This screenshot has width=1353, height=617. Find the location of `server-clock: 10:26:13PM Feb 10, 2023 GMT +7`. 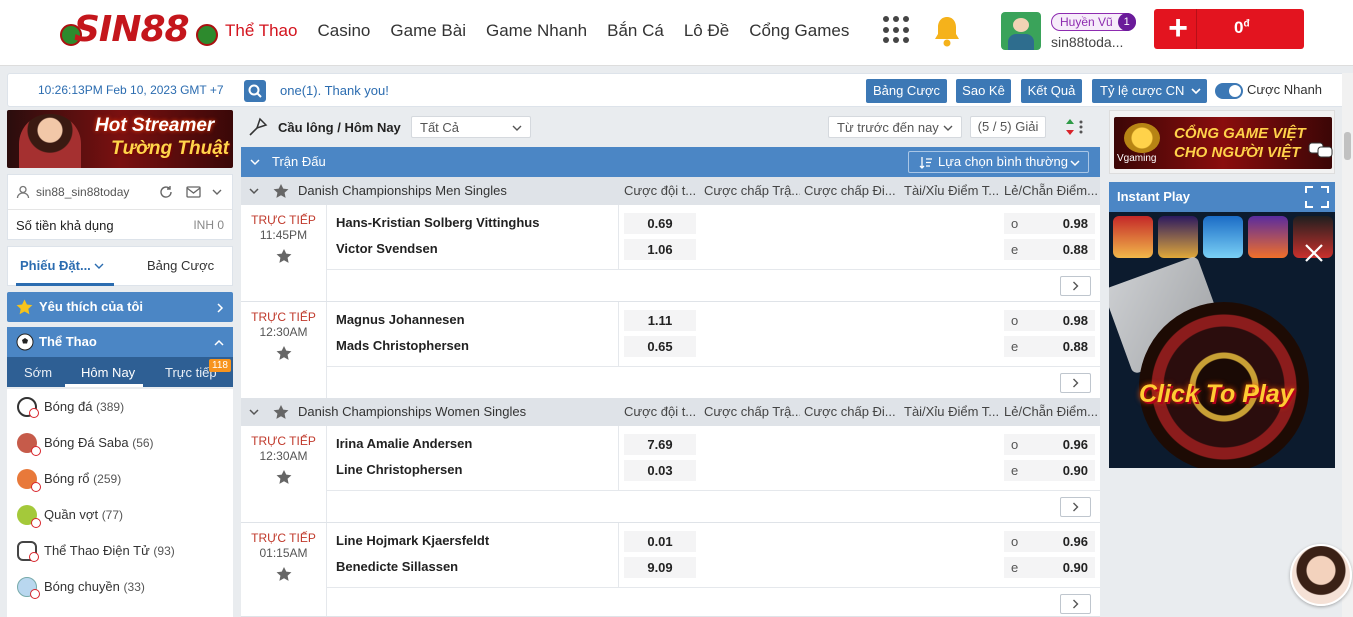

server-clock: 10:26:13PM Feb 10, 2023 GMT +7 is located at coordinates (131, 90).